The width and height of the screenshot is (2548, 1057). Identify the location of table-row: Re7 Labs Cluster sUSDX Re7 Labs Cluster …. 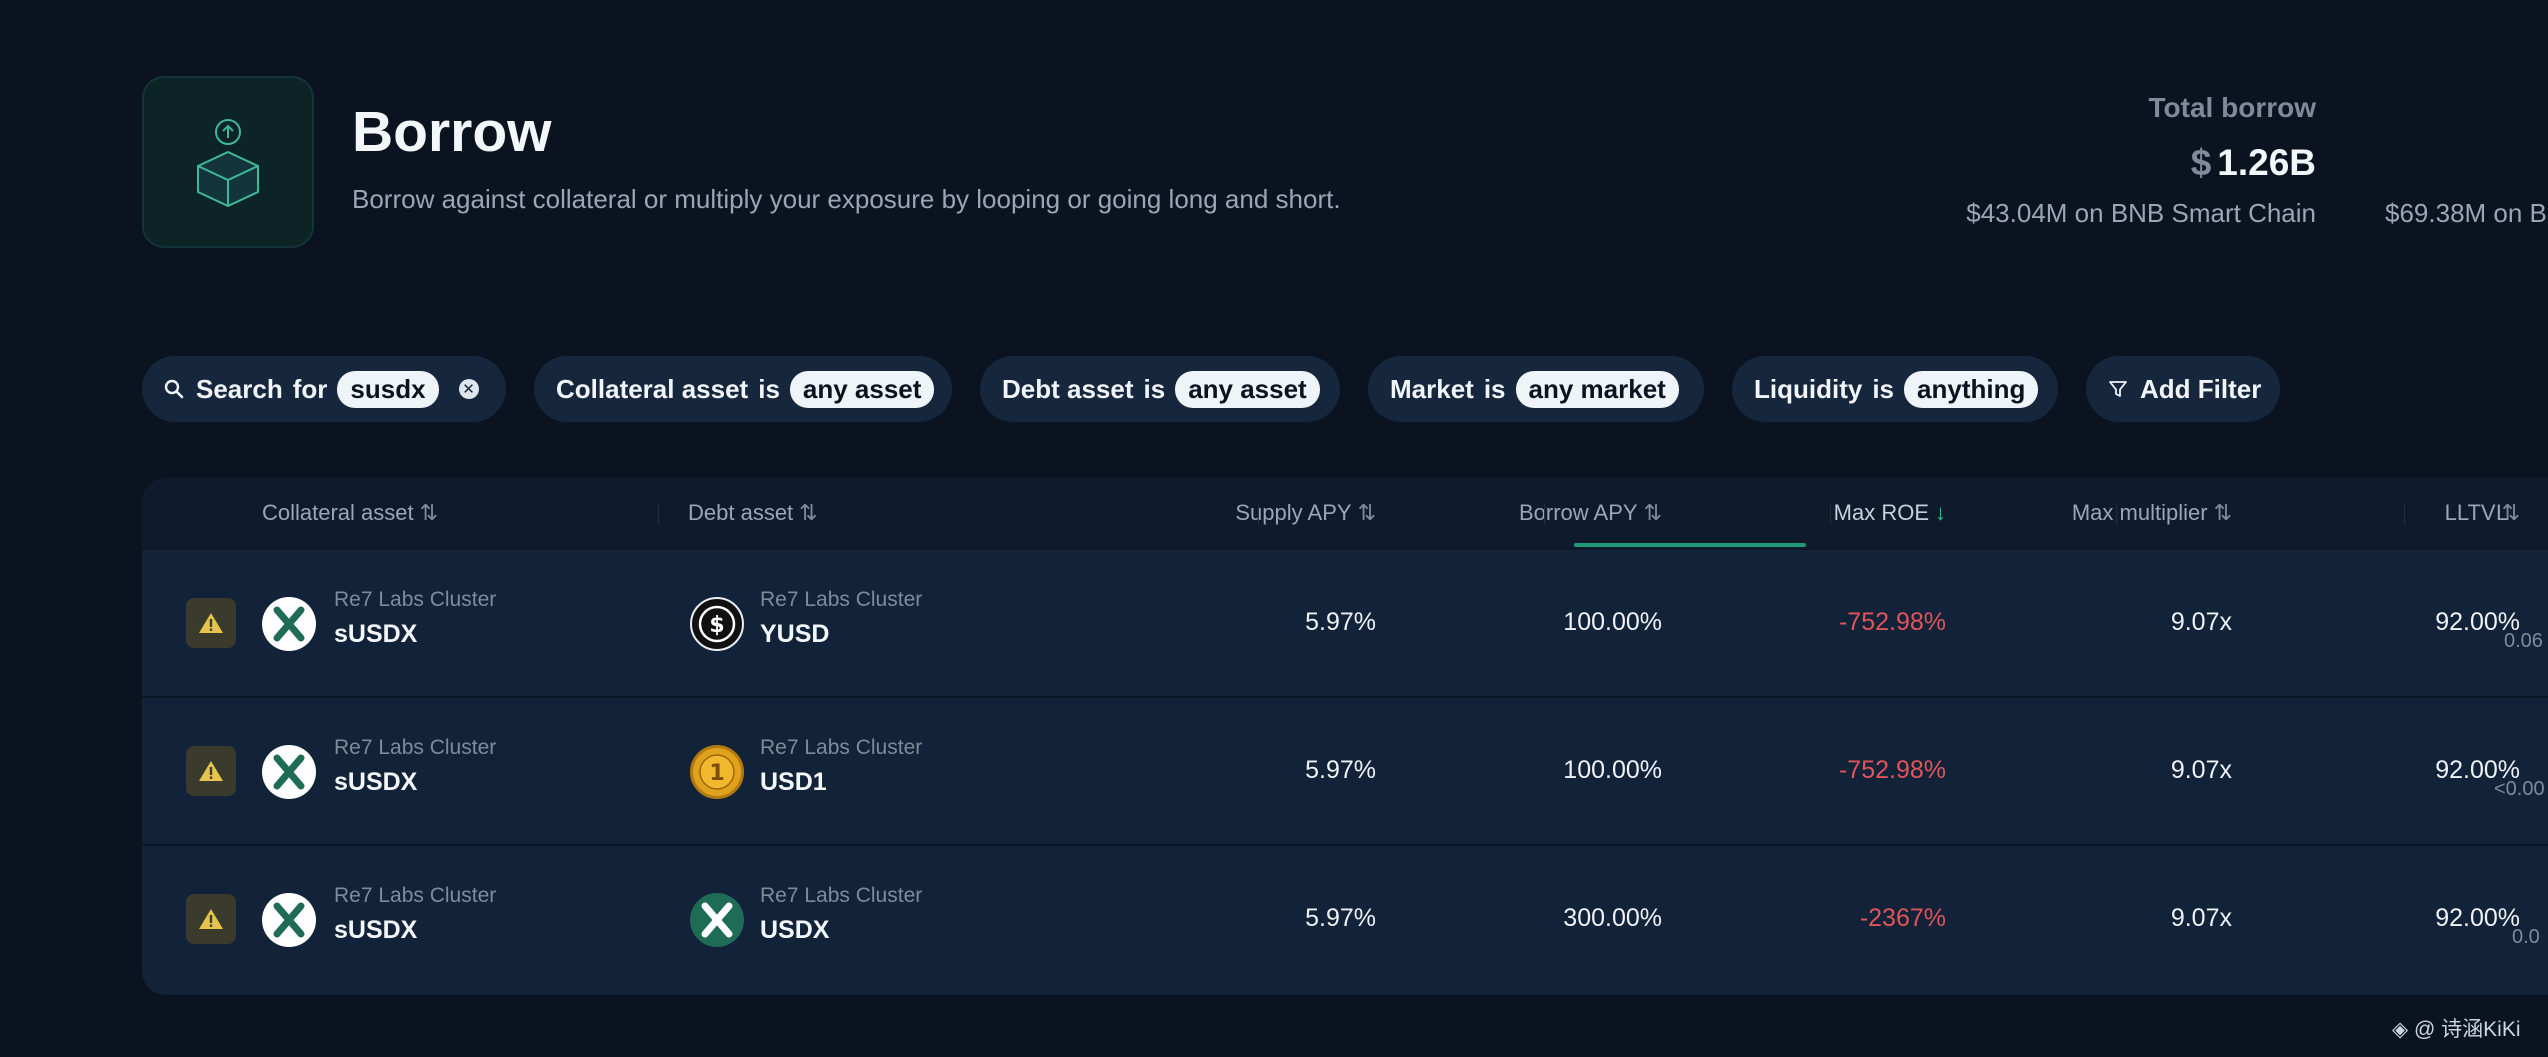
(1345, 919).